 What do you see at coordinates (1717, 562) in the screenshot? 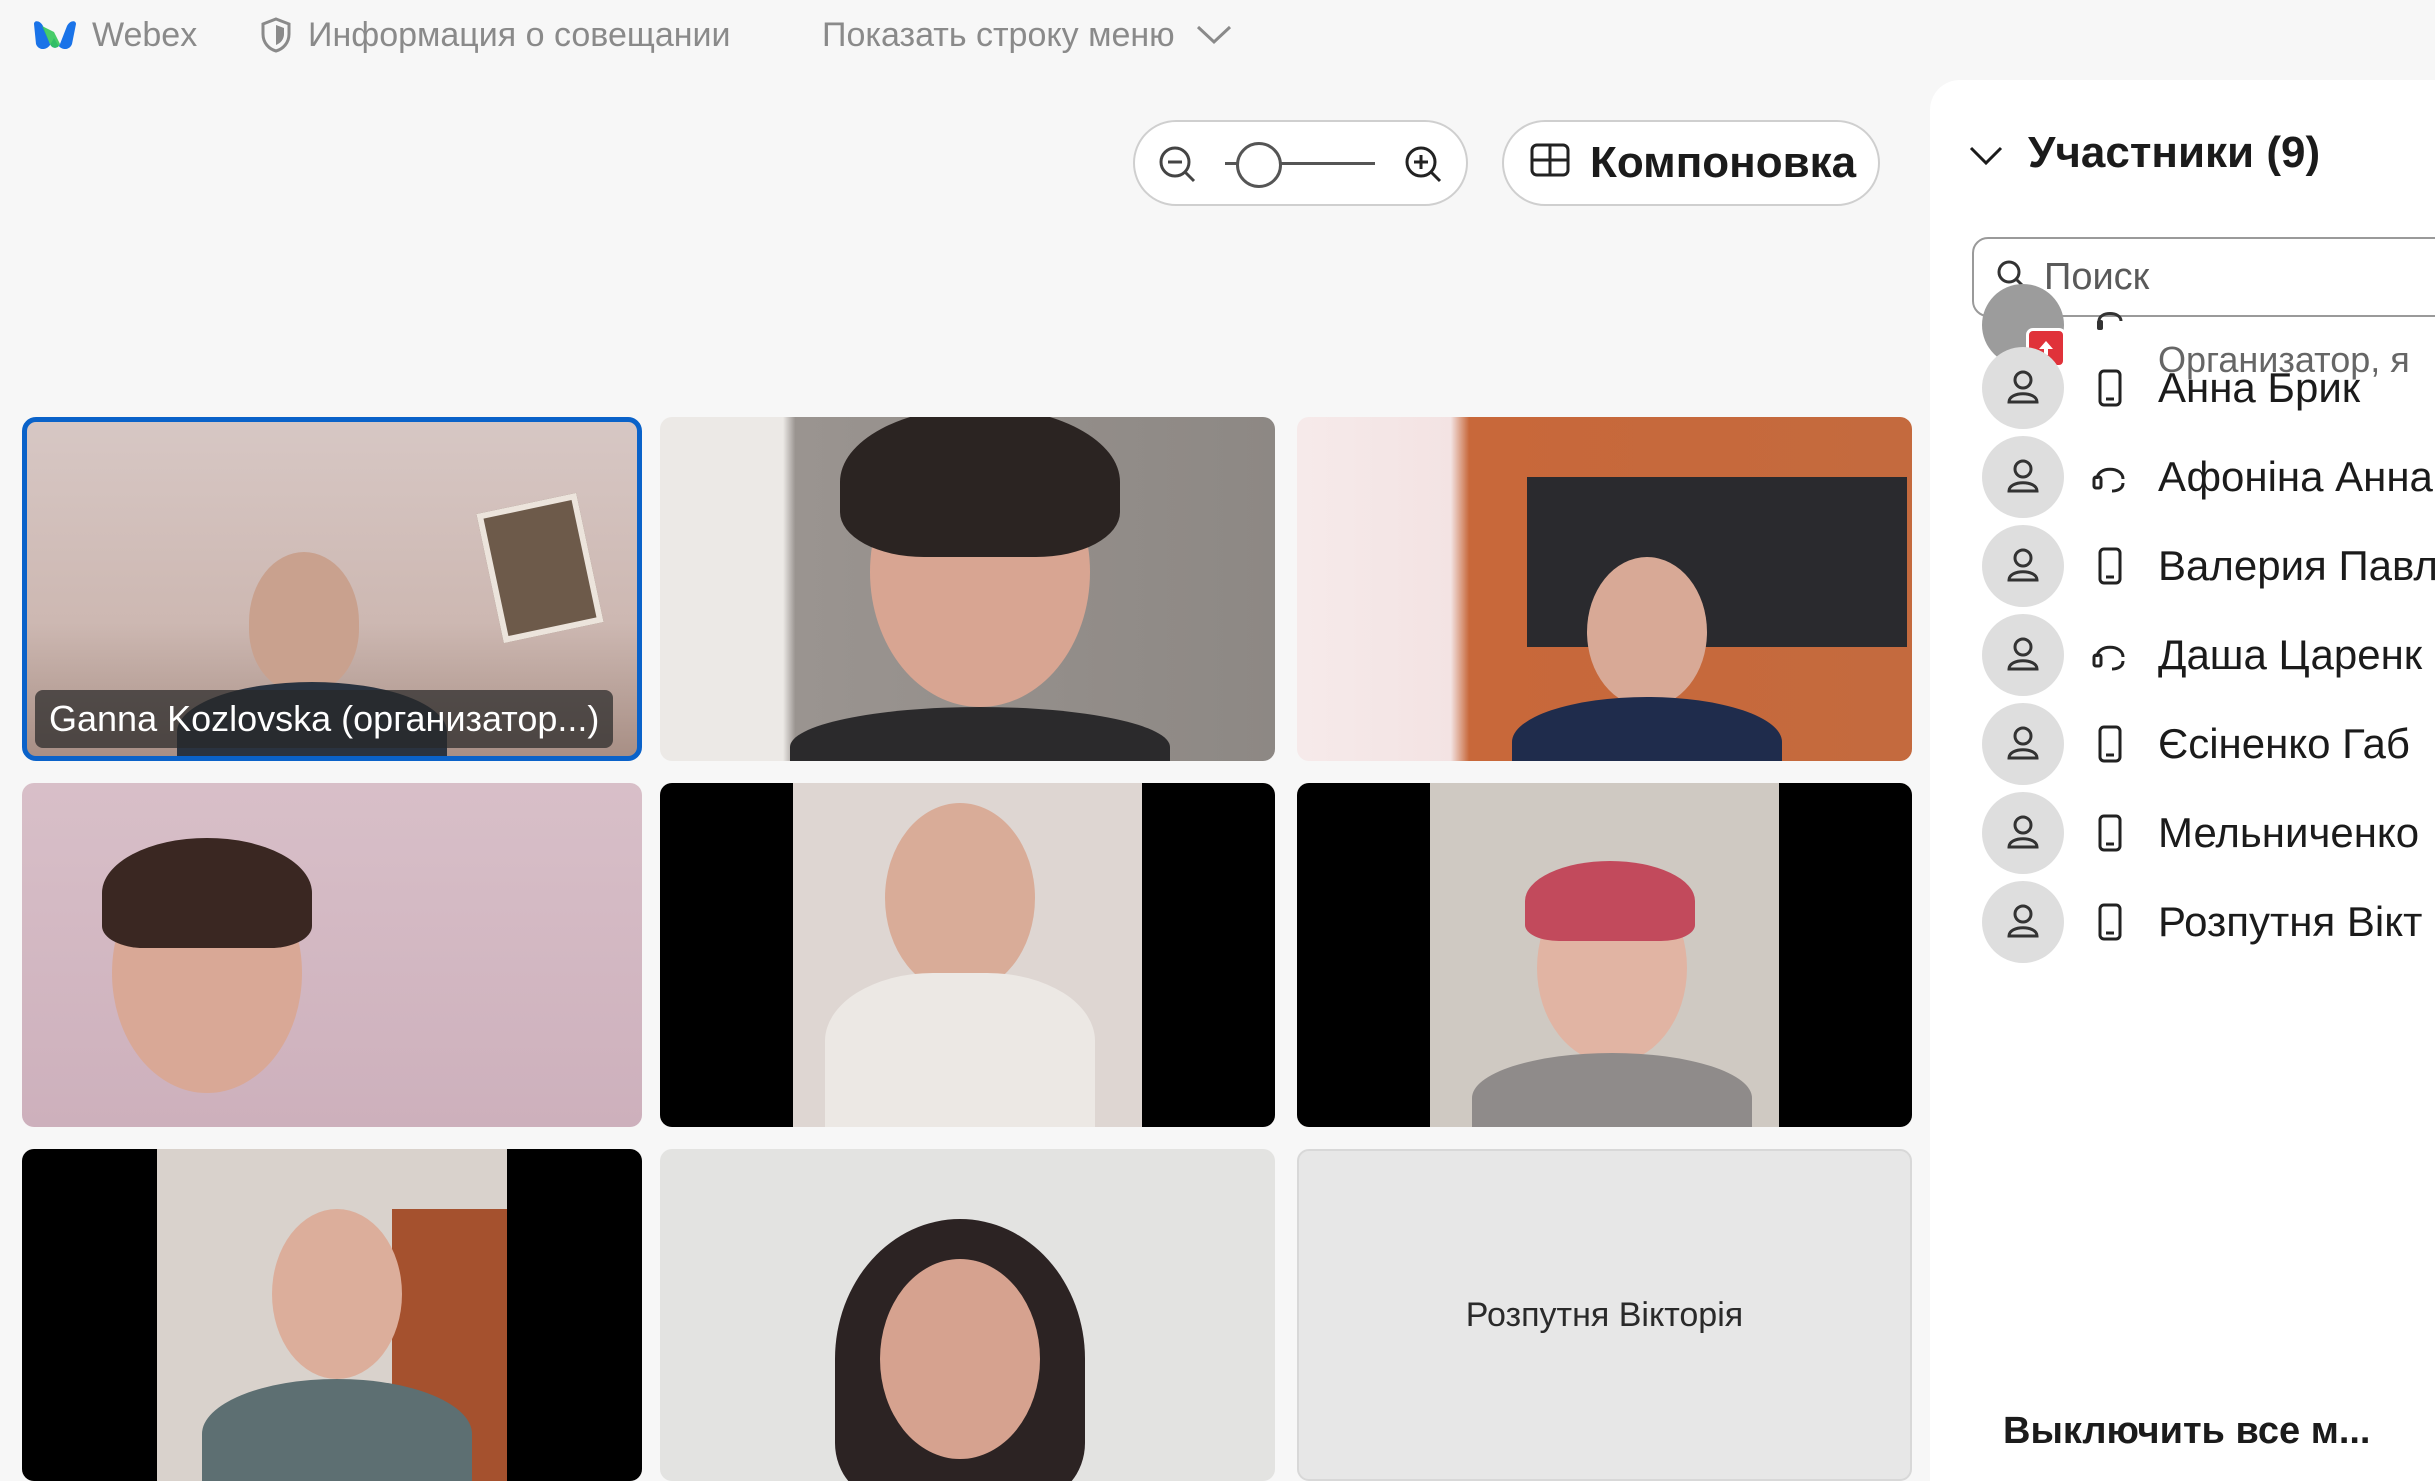
I see `kitchen-cabinets` at bounding box center [1717, 562].